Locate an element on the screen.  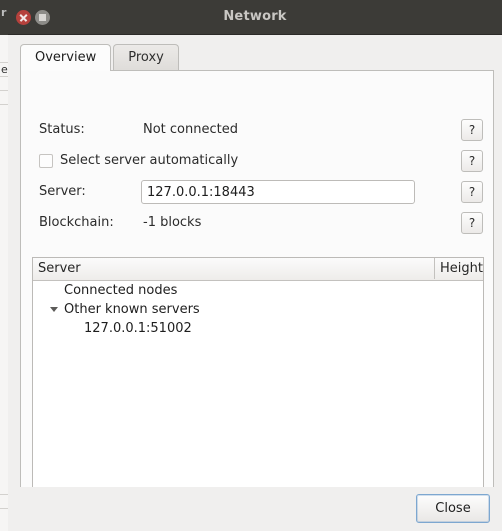
server-row: Server: ? is located at coordinates (257, 192).